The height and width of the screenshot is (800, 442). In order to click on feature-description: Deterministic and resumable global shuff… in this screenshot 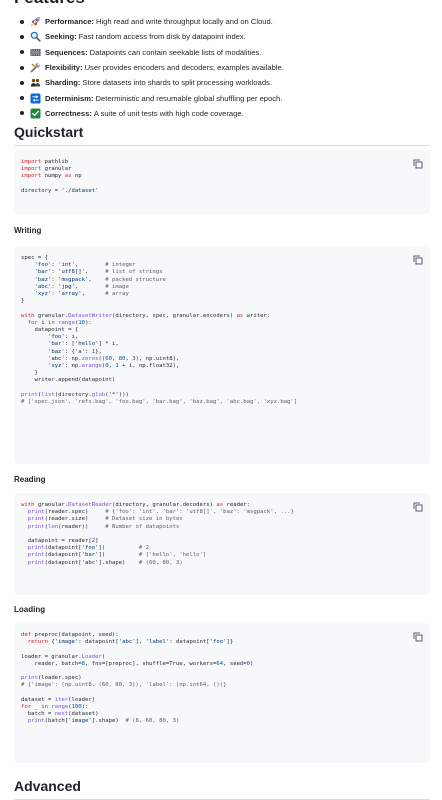, I will do `click(189, 98)`.